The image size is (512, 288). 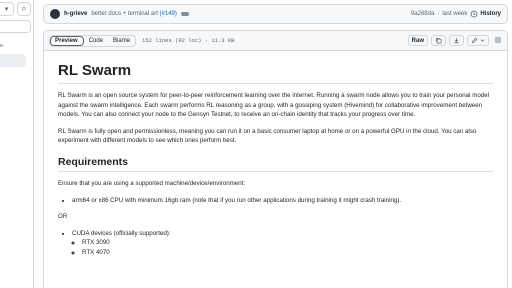 What do you see at coordinates (67, 40) in the screenshot?
I see `tab-preview: Preview` at bounding box center [67, 40].